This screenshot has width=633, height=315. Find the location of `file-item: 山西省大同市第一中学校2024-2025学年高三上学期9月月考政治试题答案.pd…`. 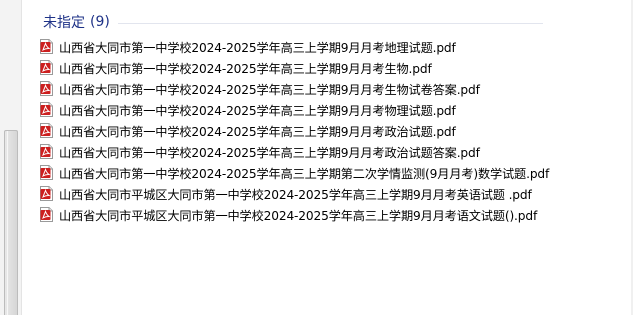

file-item: 山西省大同市第一中学校2024-2025学年高三上学期9月月考政治试题答案.pd… is located at coordinates (293, 151).